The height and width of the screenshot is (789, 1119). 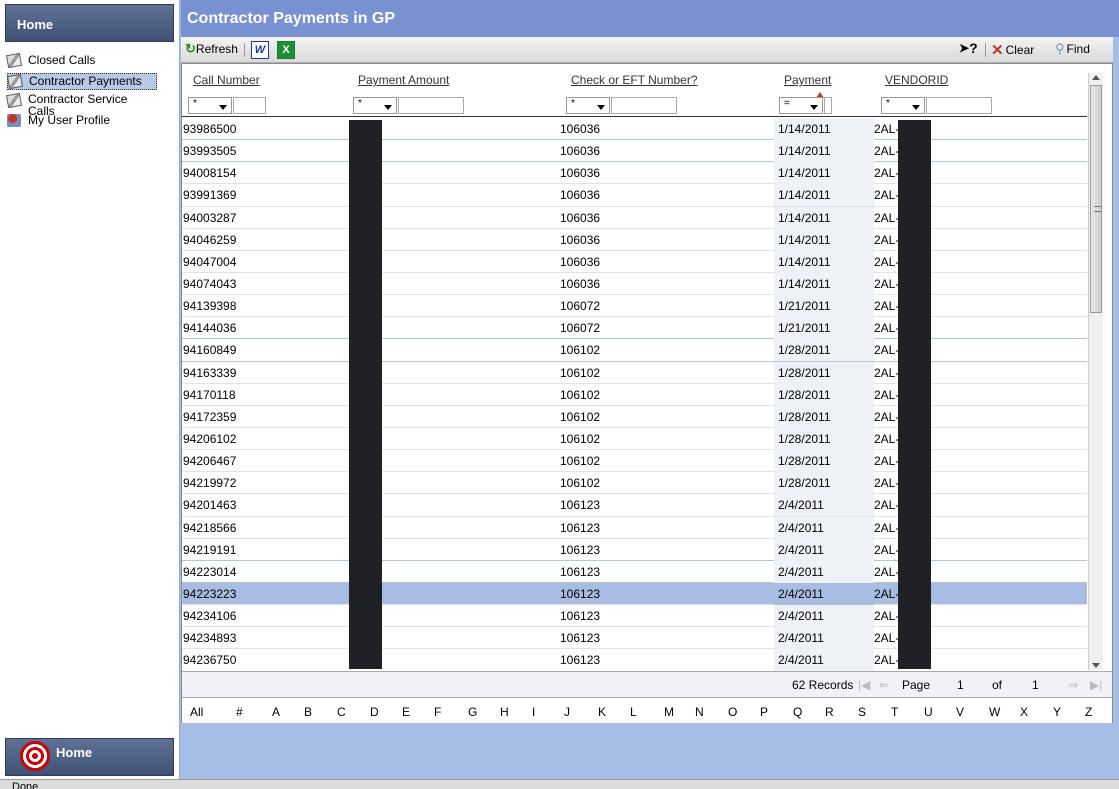 What do you see at coordinates (914, 394) in the screenshot?
I see `redaction-bar-vendorid` at bounding box center [914, 394].